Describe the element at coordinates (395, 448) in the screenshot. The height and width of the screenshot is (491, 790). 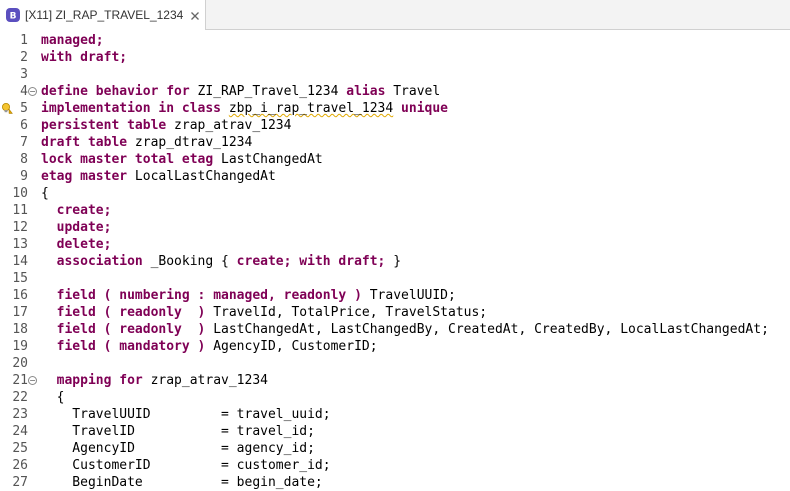
I see `code-line: 25 AgencyID = agency_id;` at that location.